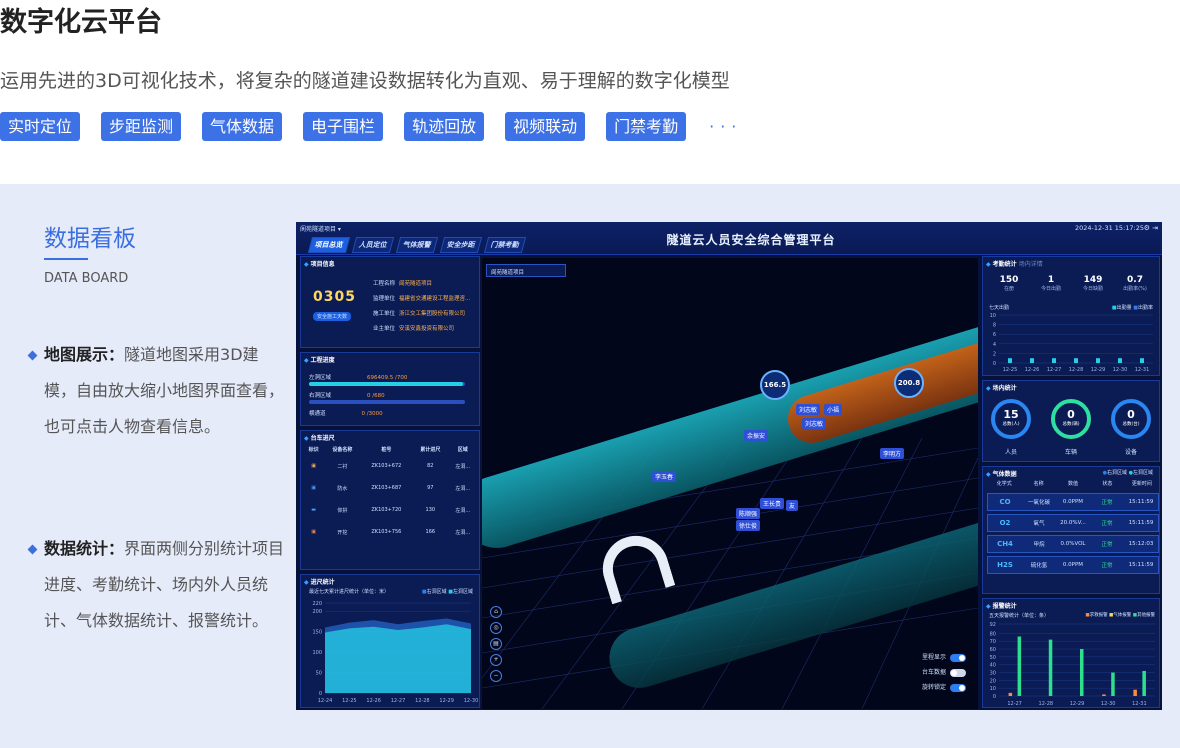 The height and width of the screenshot is (748, 1180). Describe the element at coordinates (417, 245) in the screenshot. I see `nav-tab-gas: 气体报警` at that location.